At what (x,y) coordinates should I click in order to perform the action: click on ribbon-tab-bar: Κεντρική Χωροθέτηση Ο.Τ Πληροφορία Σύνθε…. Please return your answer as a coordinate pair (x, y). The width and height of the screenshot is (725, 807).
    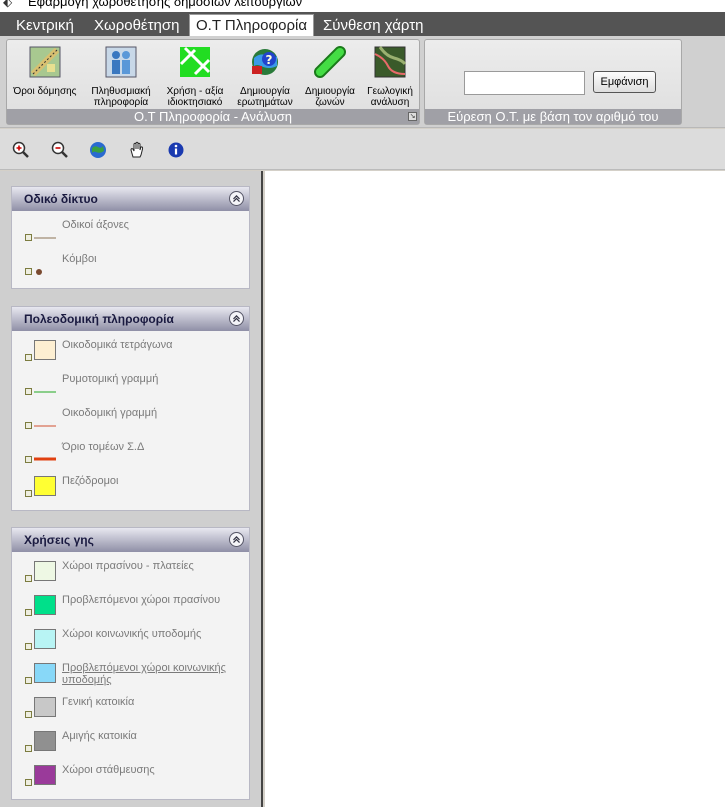
    Looking at the image, I should click on (362, 24).